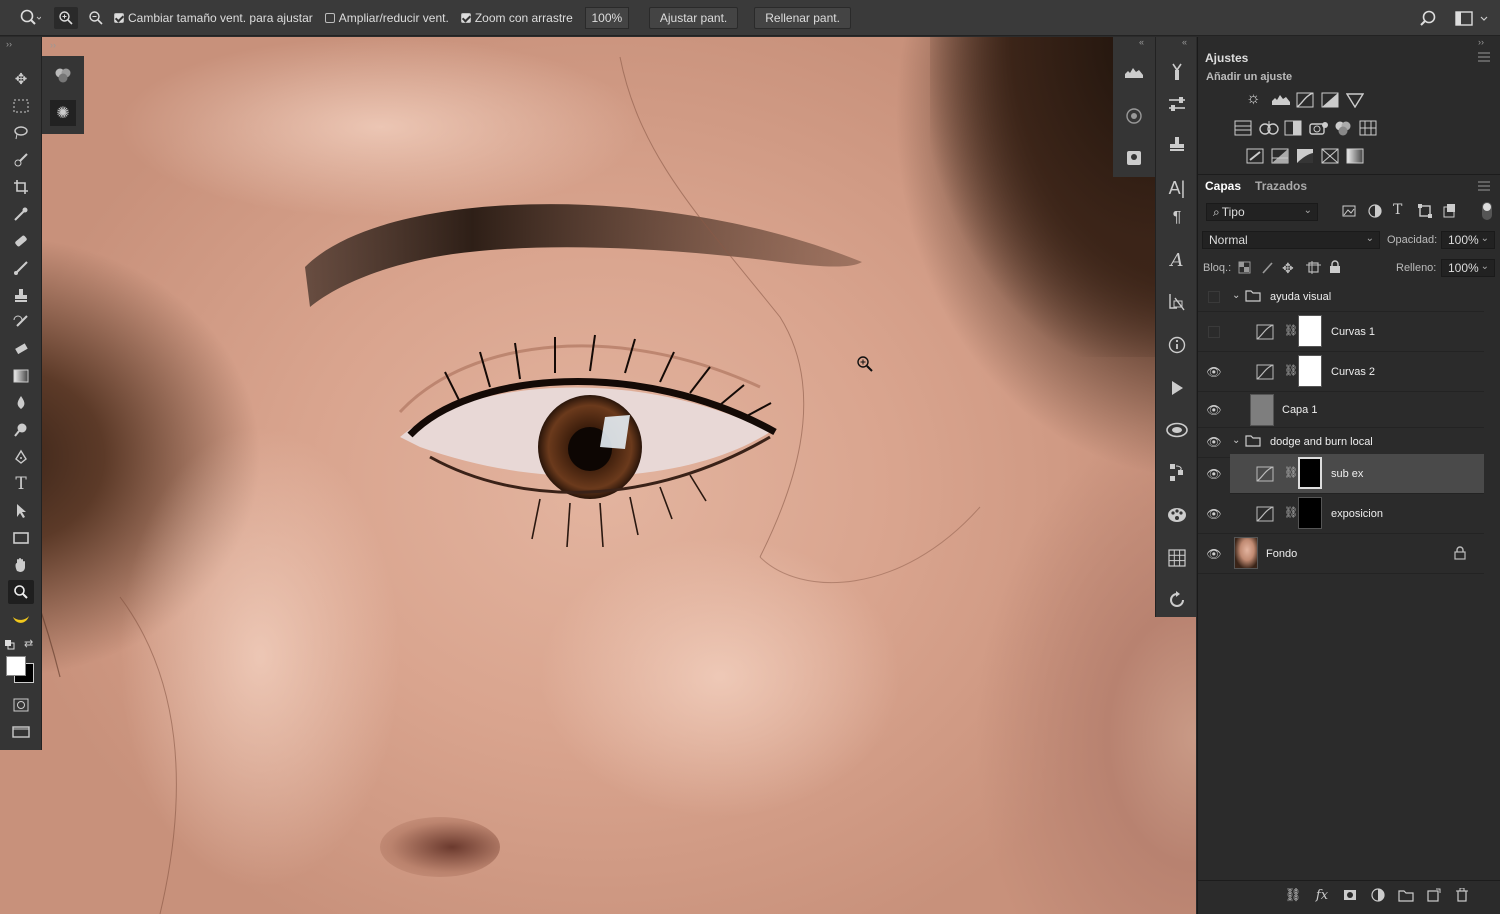  I want to click on filter-adjustment-icon, so click(1375, 212).